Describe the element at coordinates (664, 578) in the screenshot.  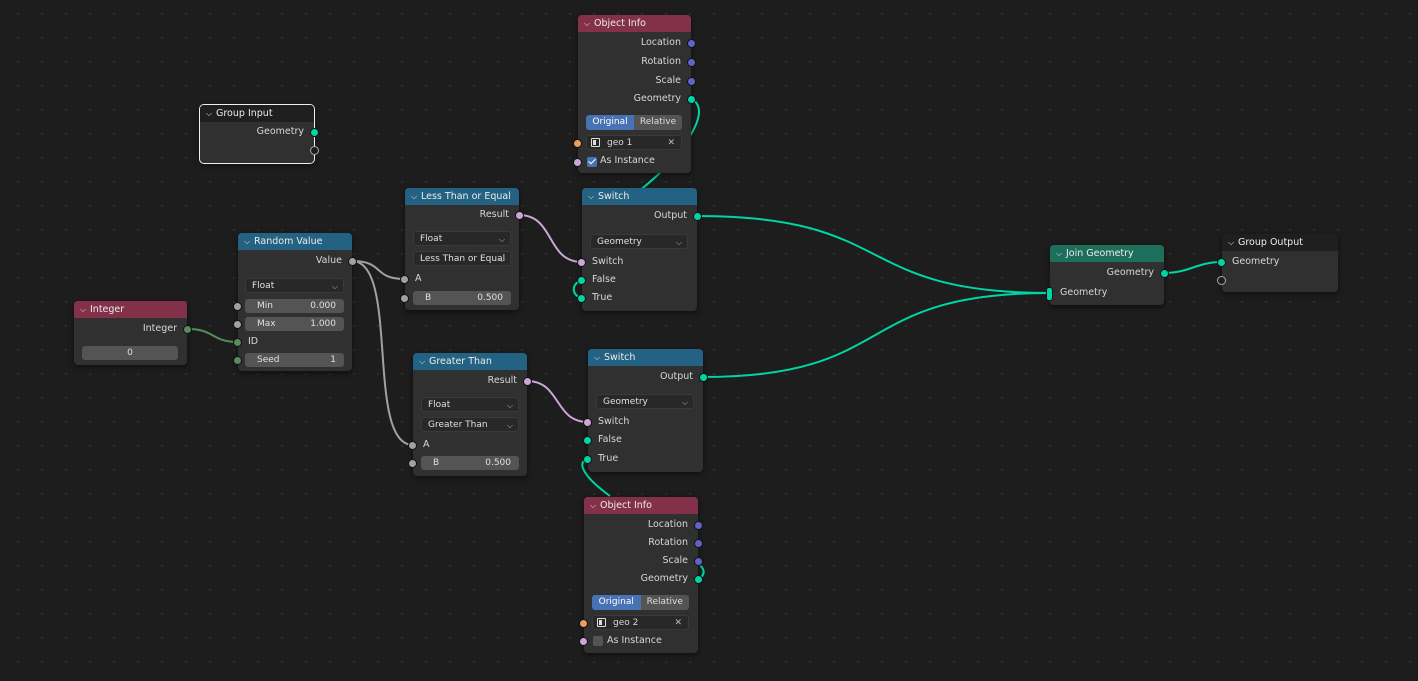
I see `output-geometry-label: Geometry` at that location.